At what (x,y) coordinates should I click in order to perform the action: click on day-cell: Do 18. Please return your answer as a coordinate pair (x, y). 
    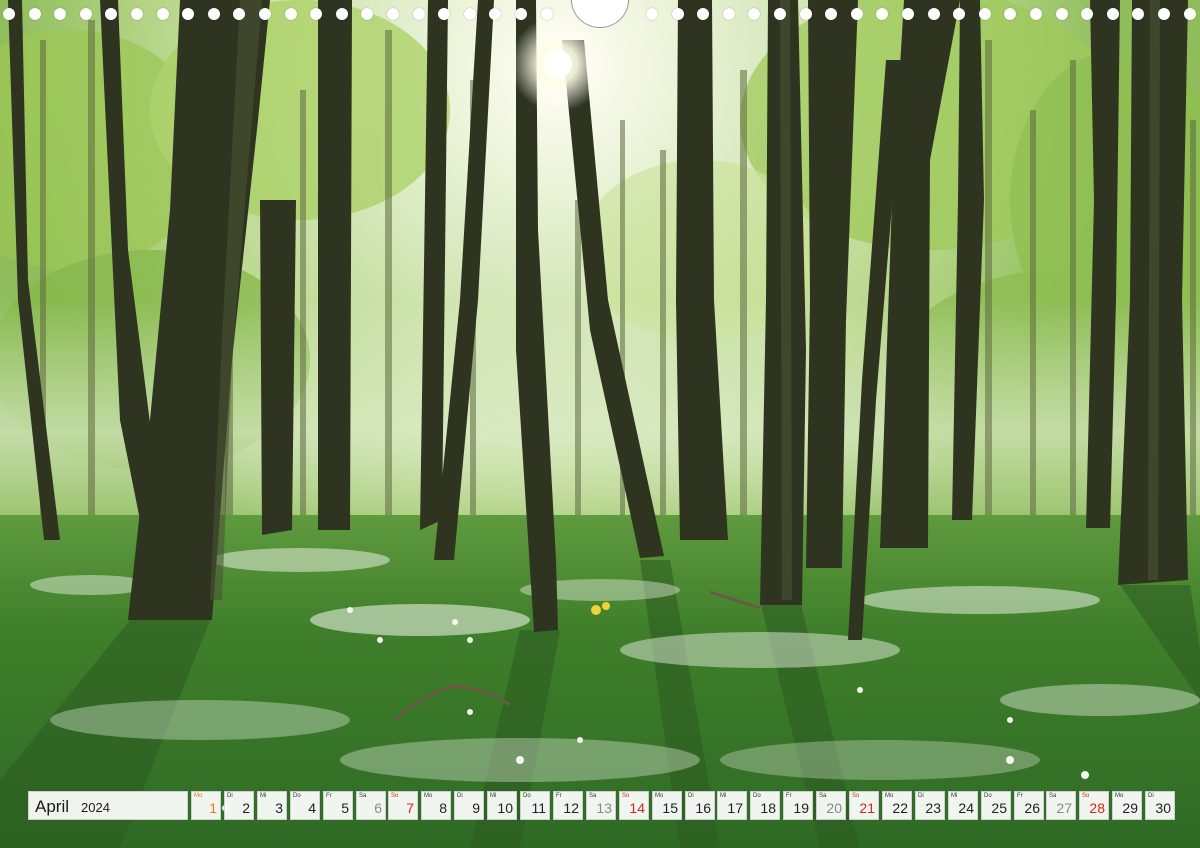
    Looking at the image, I should click on (765, 805).